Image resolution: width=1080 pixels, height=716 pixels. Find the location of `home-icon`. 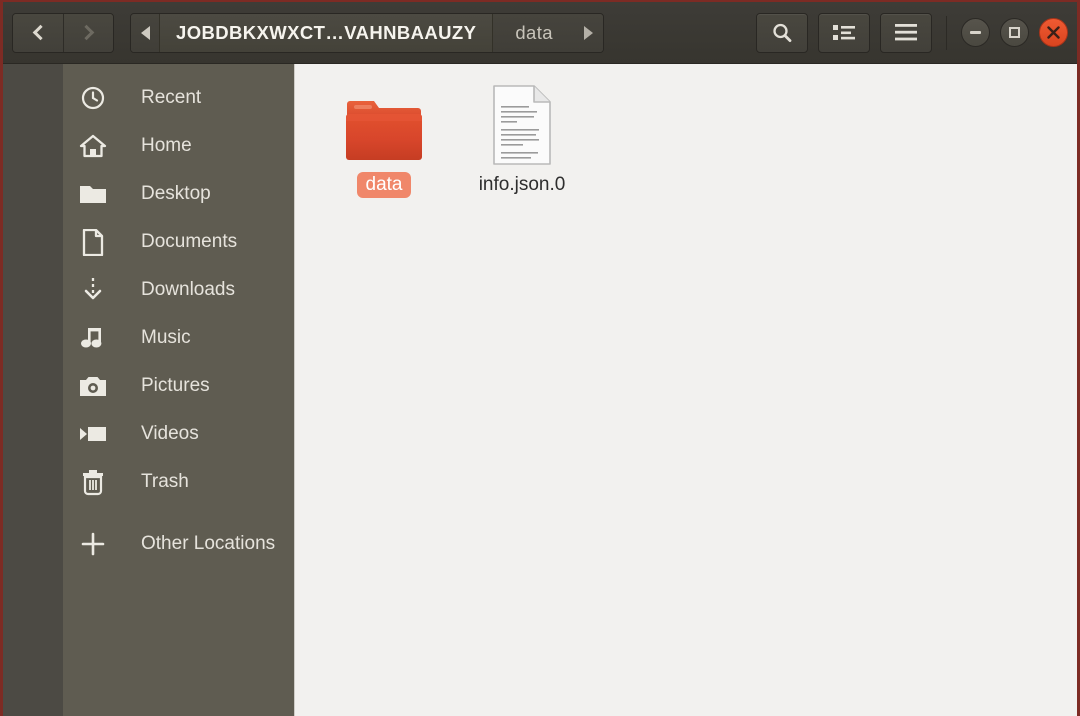

home-icon is located at coordinates (93, 146).